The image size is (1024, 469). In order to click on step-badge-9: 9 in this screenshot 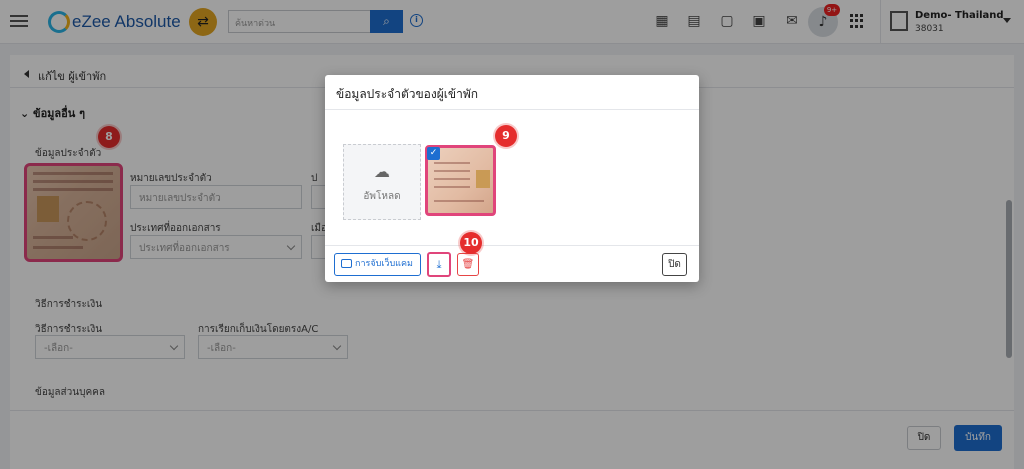, I will do `click(506, 136)`.